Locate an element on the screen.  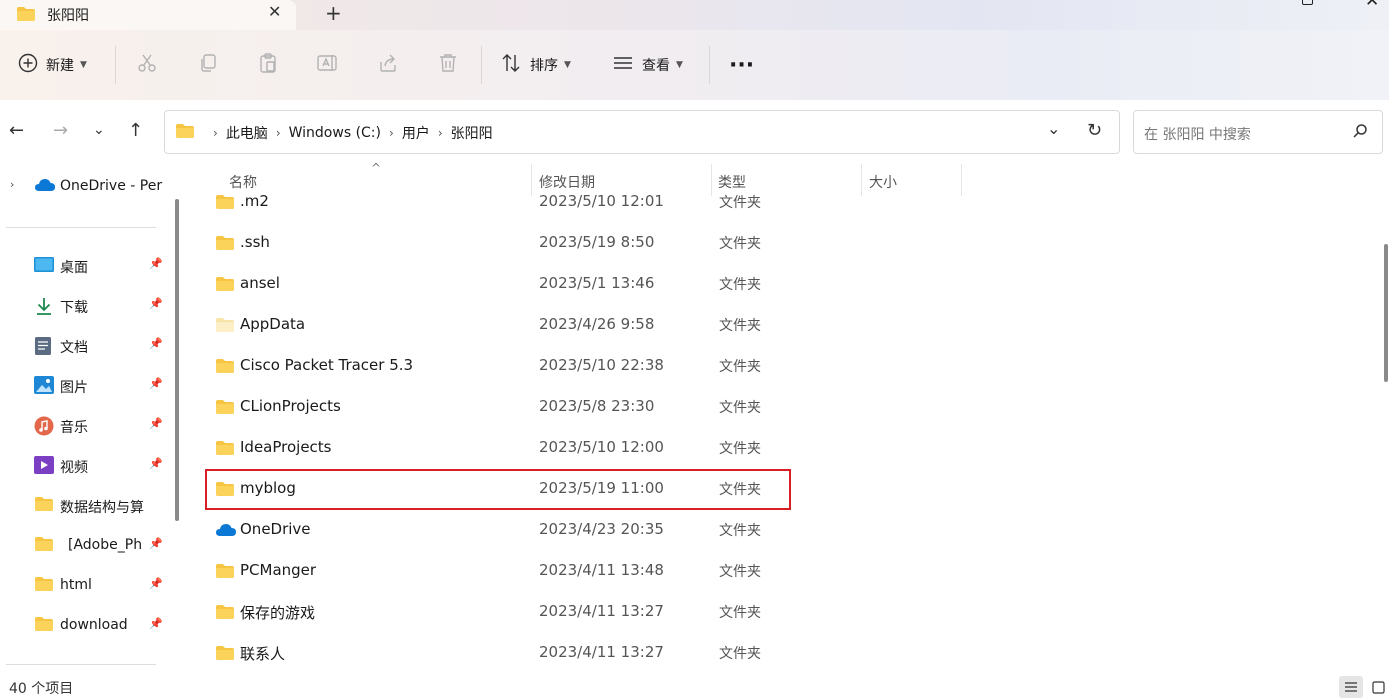
new-tab-button: + is located at coordinates (333, 13).